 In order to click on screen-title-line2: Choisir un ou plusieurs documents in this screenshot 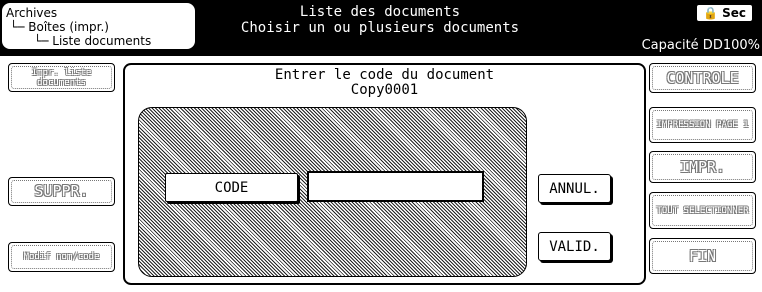, I will do `click(380, 28)`.